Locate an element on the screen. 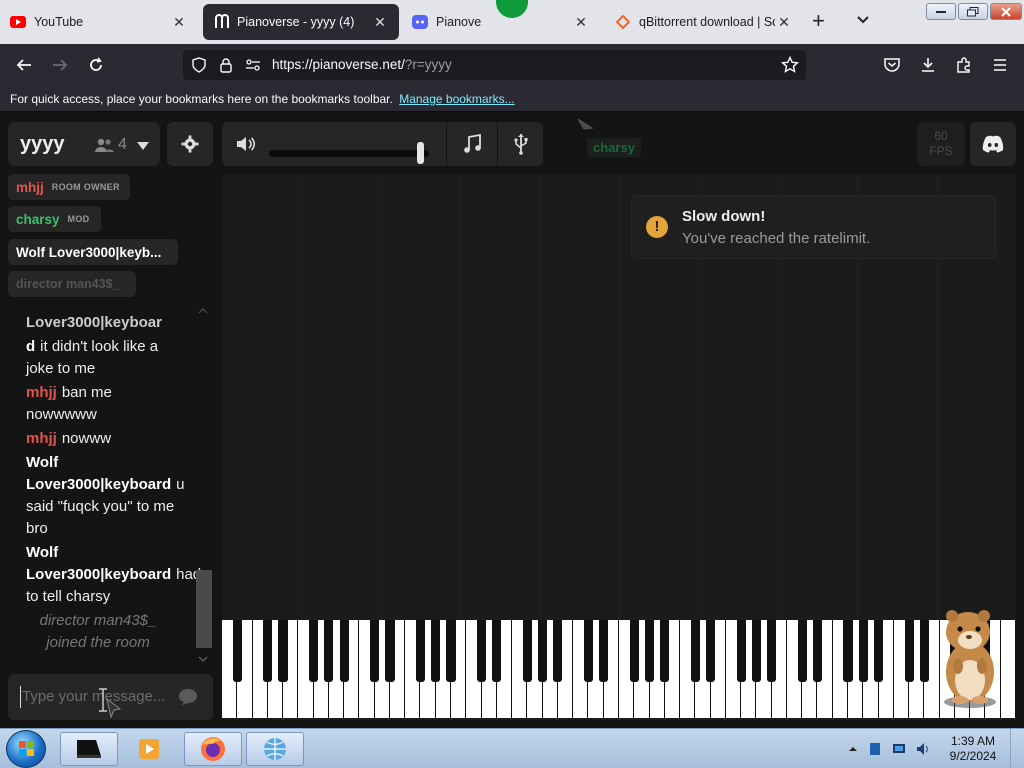 This screenshot has width=1024, height=768. menu-button is located at coordinates (1000, 65).